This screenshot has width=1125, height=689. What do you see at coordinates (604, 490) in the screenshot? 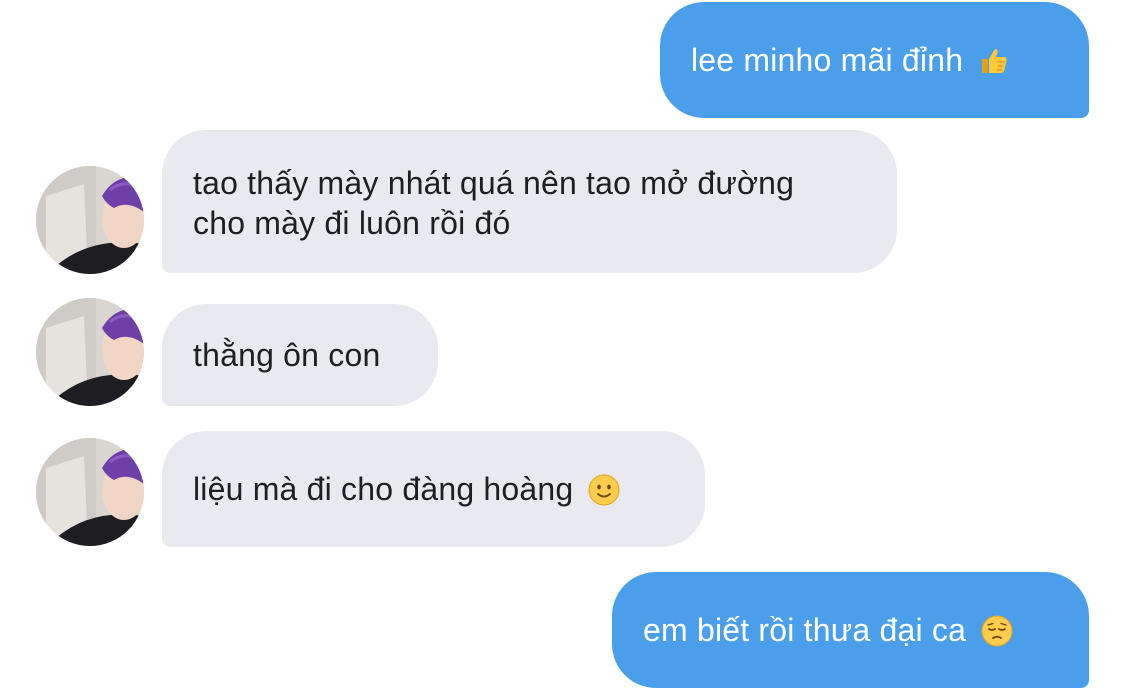
I see `slightly-smiling-face-icon` at bounding box center [604, 490].